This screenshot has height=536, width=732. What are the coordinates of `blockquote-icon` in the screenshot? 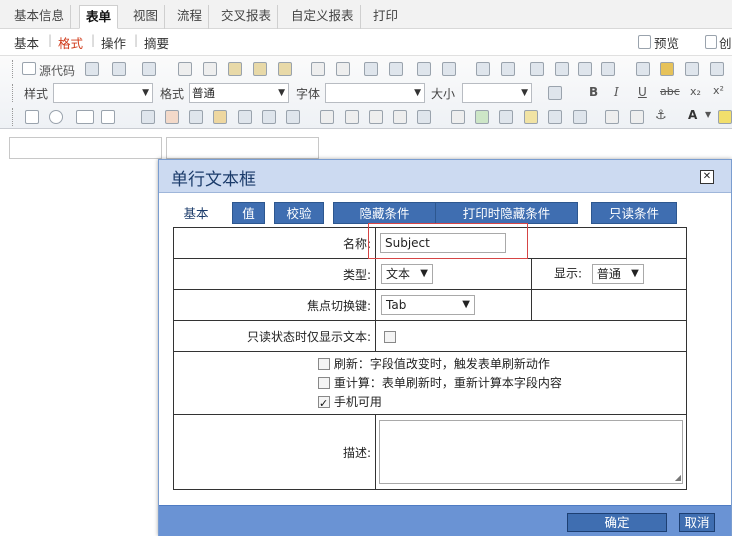 It's located at (585, 69).